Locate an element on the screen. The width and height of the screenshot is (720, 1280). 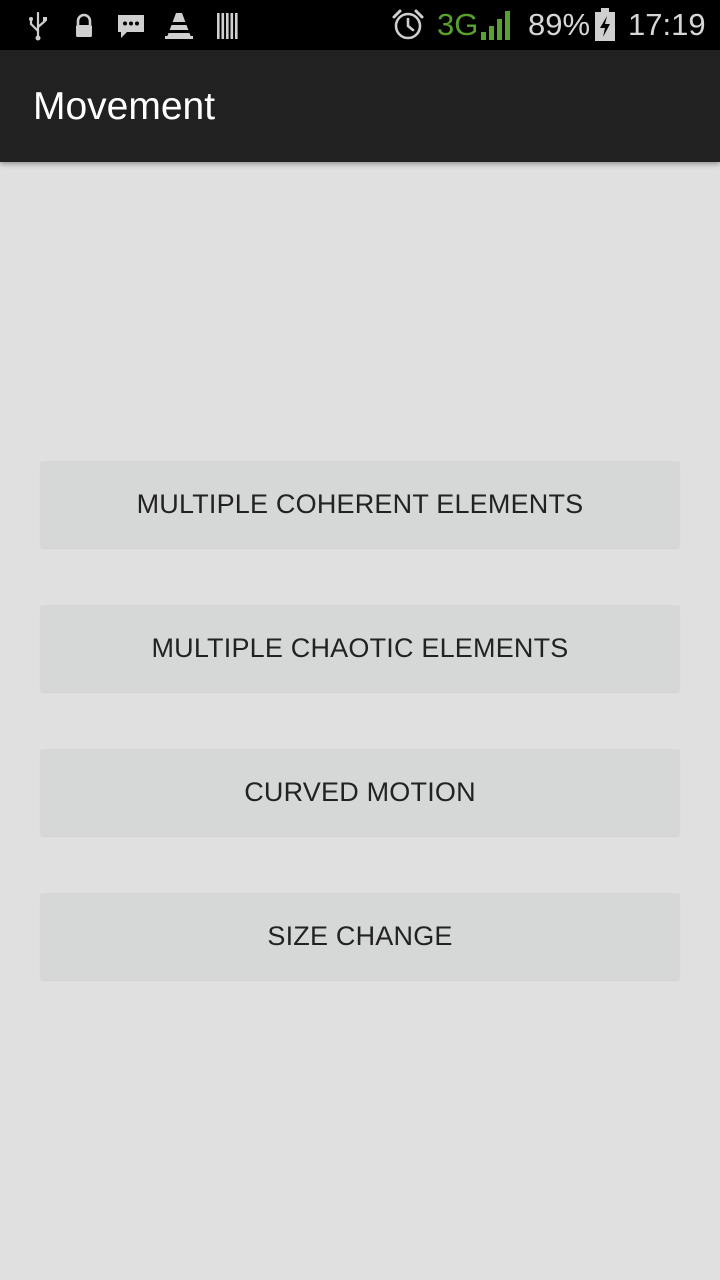
size-change-button: SIZE CHANGE is located at coordinates (360, 936).